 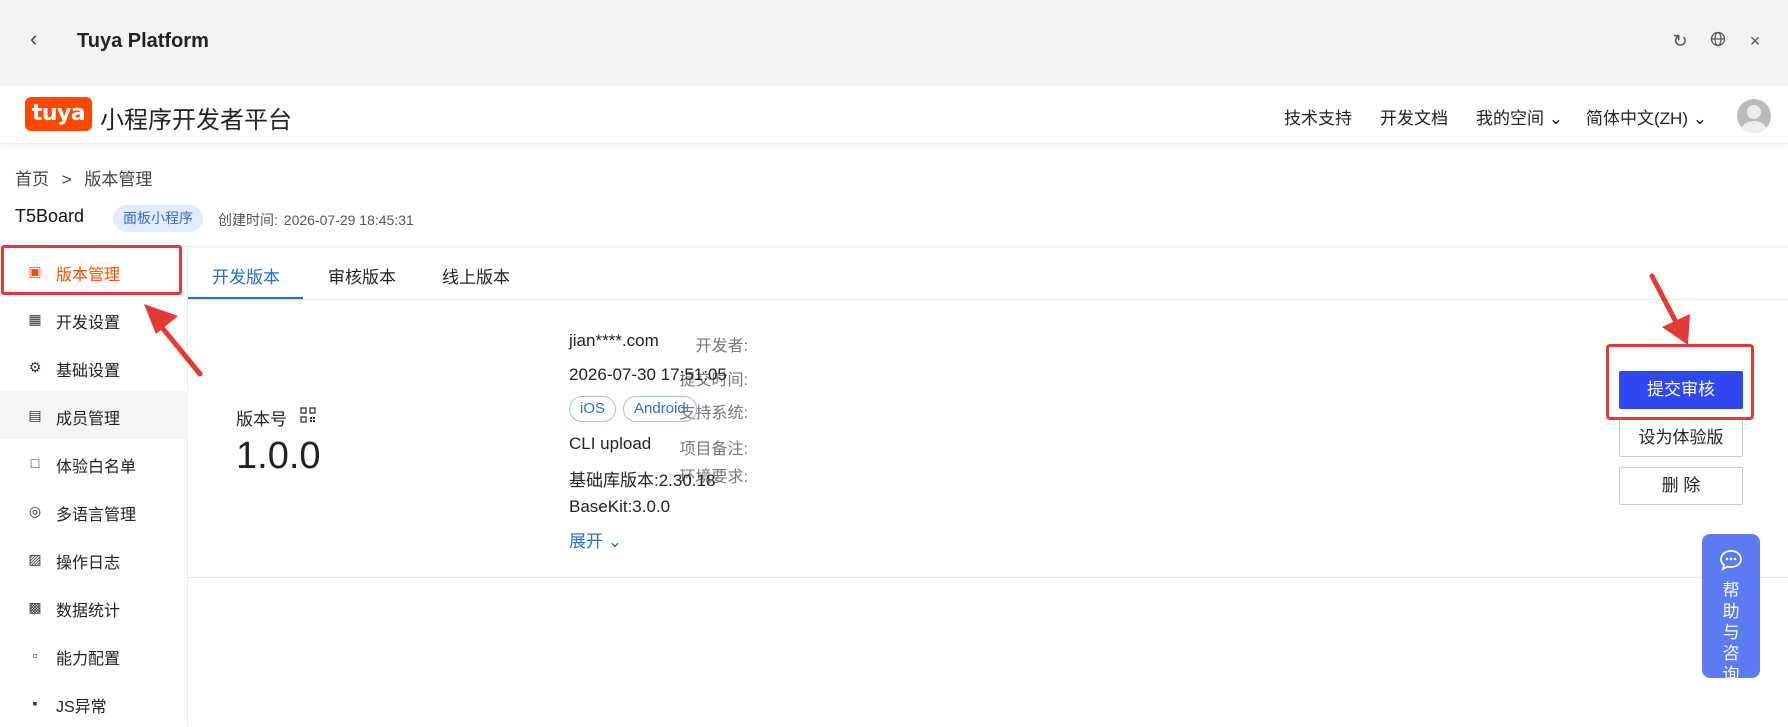 What do you see at coordinates (308, 415) in the screenshot?
I see `qr-code-icon` at bounding box center [308, 415].